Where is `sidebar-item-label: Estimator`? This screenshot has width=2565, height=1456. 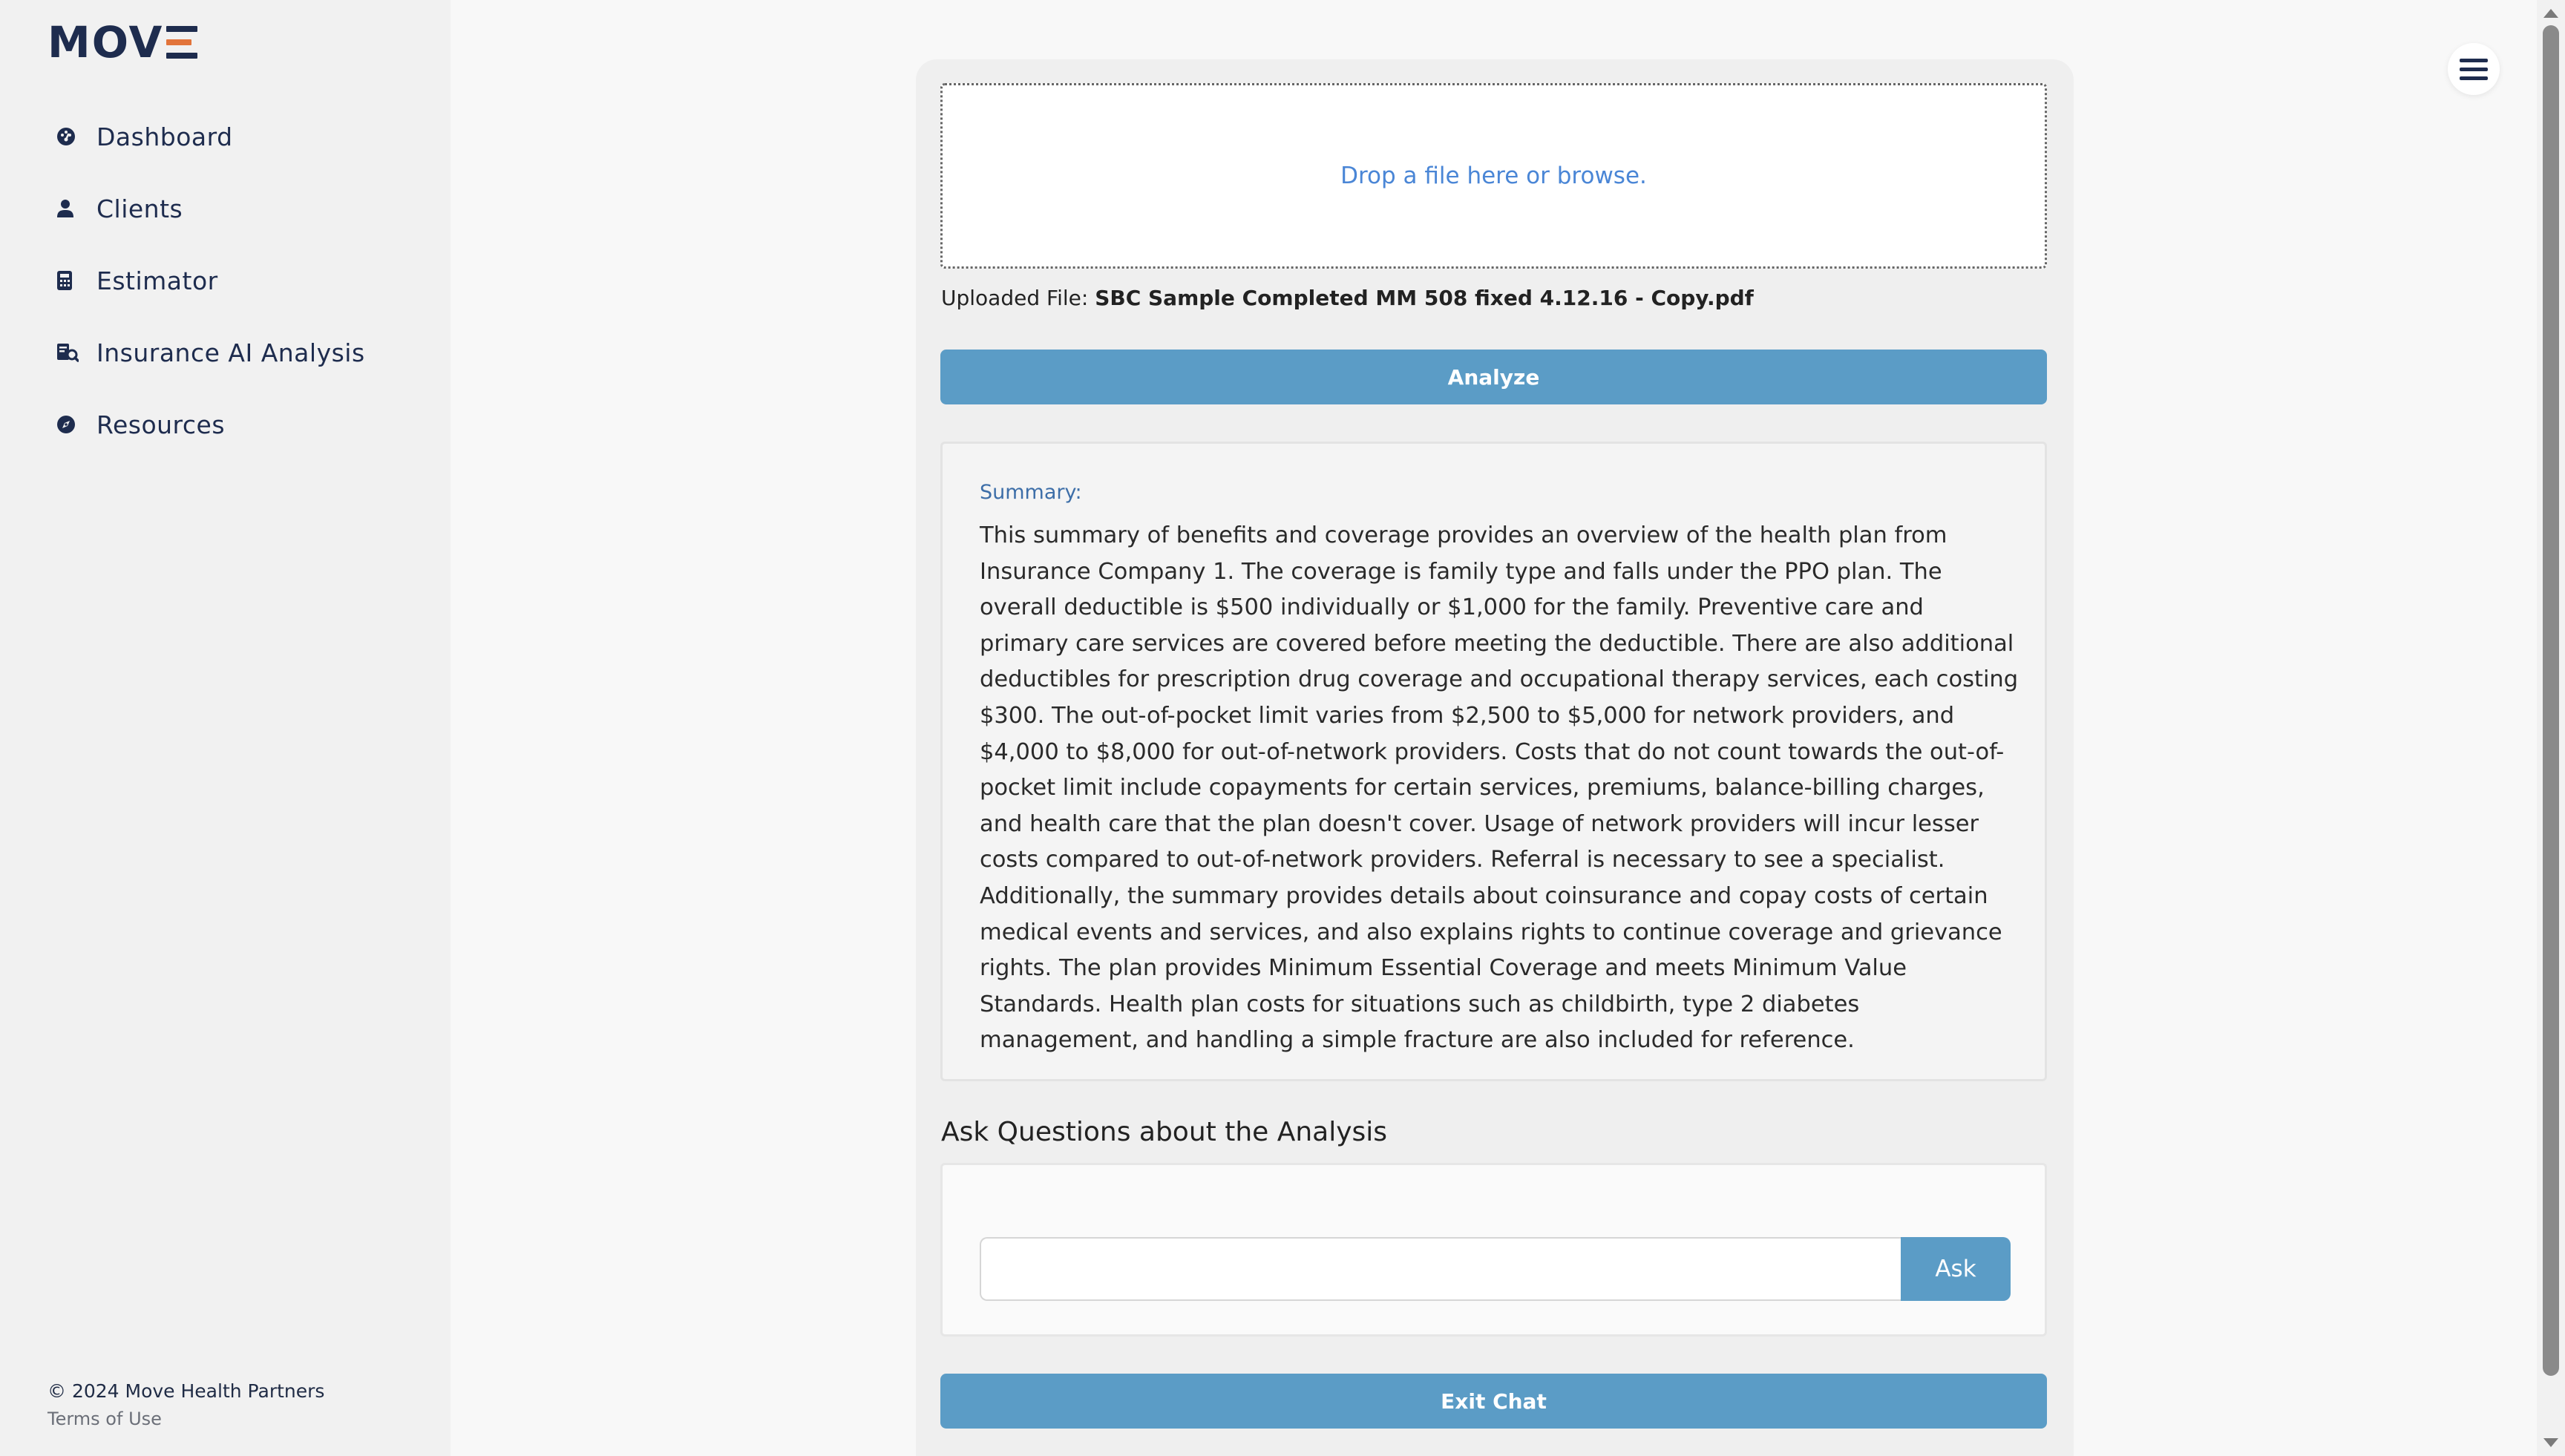
sidebar-item-label: Estimator is located at coordinates (157, 281).